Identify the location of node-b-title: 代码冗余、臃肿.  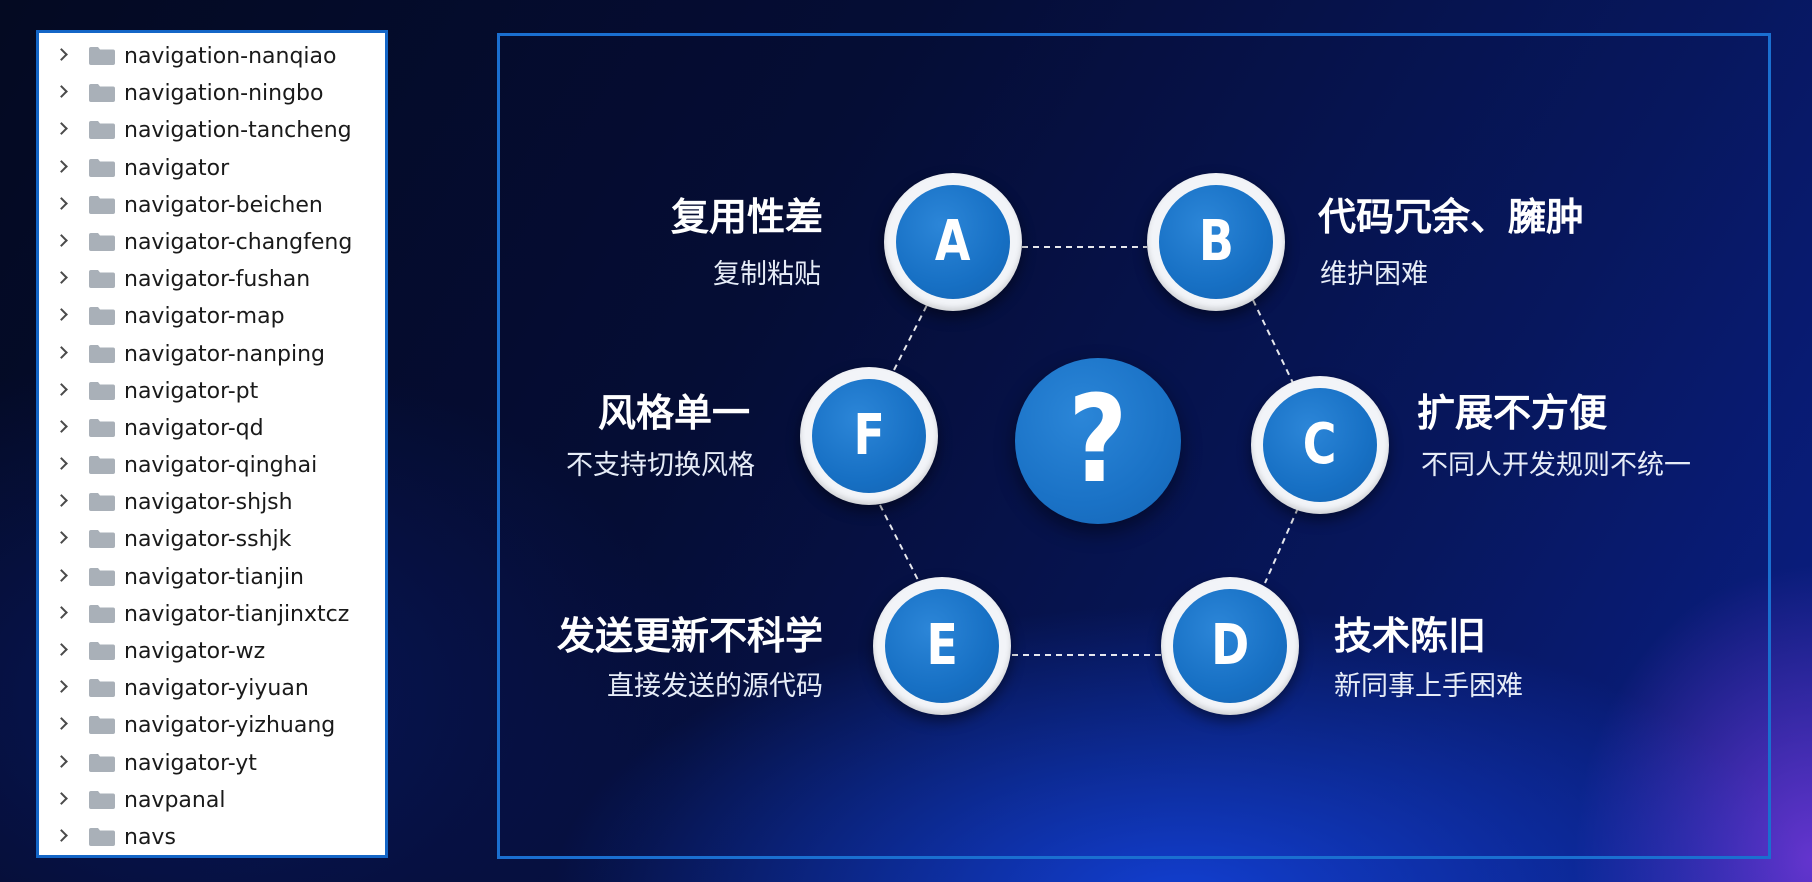
(1451, 217).